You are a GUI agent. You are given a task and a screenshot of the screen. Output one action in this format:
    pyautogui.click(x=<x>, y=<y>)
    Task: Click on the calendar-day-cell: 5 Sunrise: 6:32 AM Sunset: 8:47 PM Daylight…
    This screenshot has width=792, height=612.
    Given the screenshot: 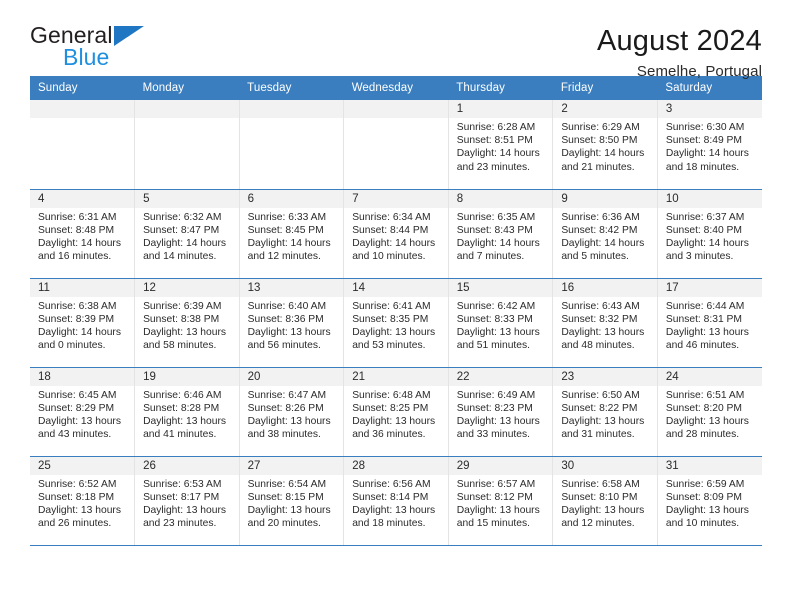 What is the action you would take?
    pyautogui.click(x=187, y=234)
    